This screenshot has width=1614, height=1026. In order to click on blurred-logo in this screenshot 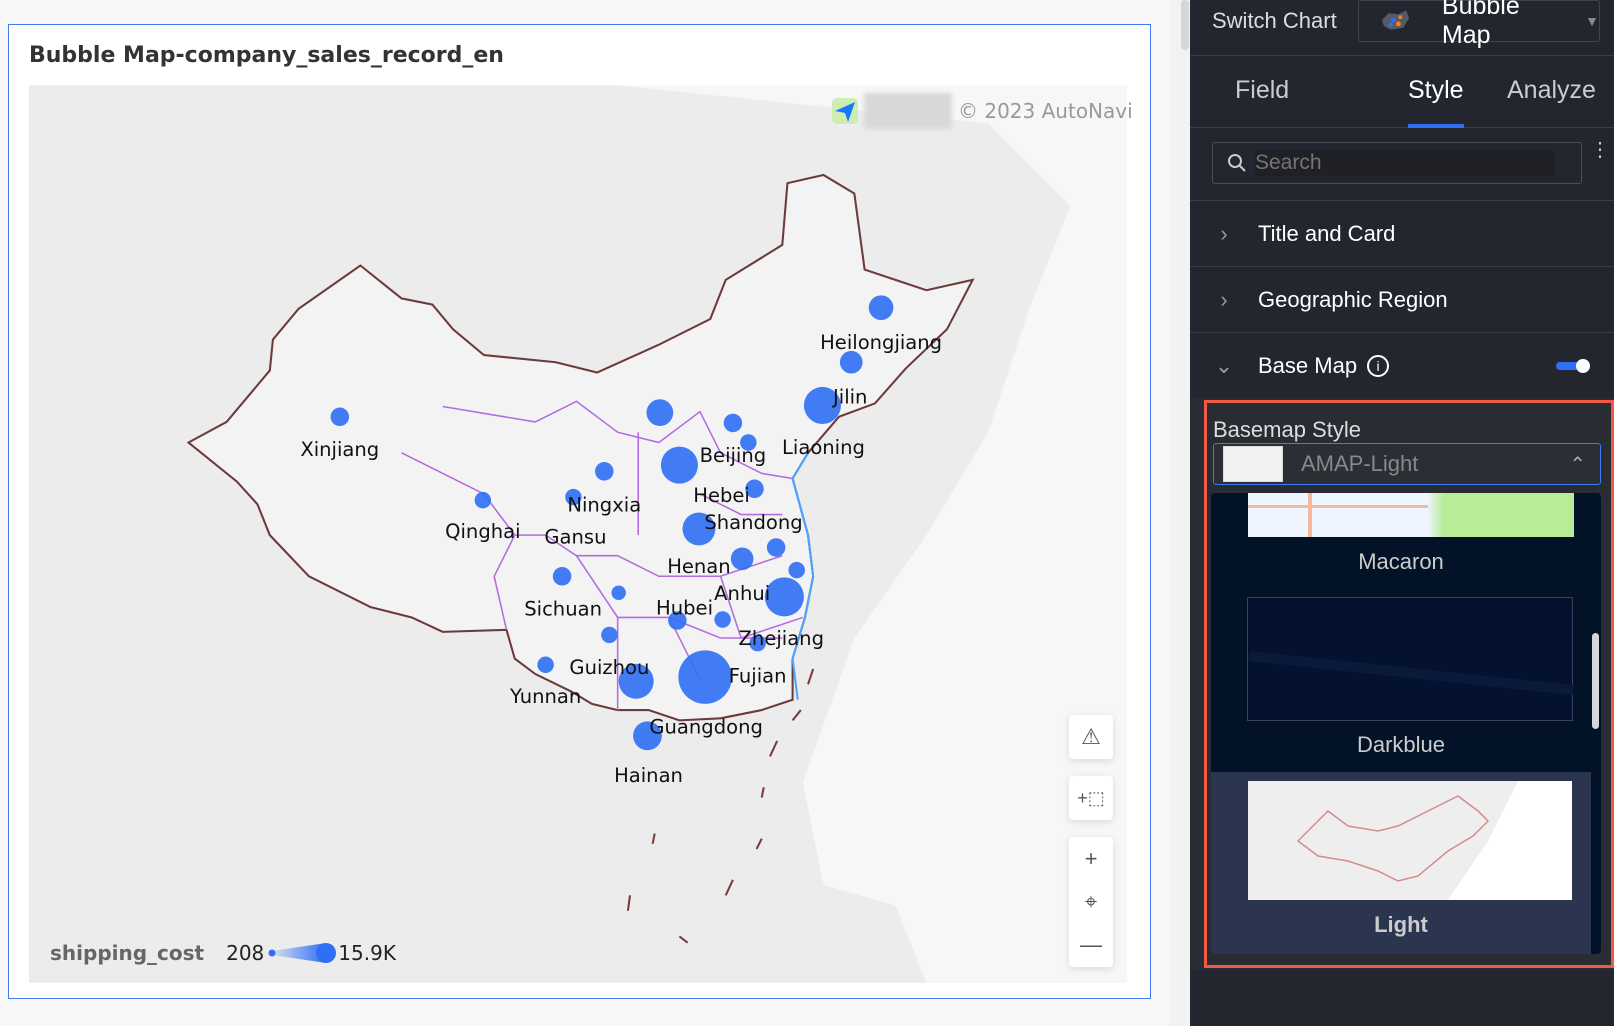, I will do `click(908, 111)`.